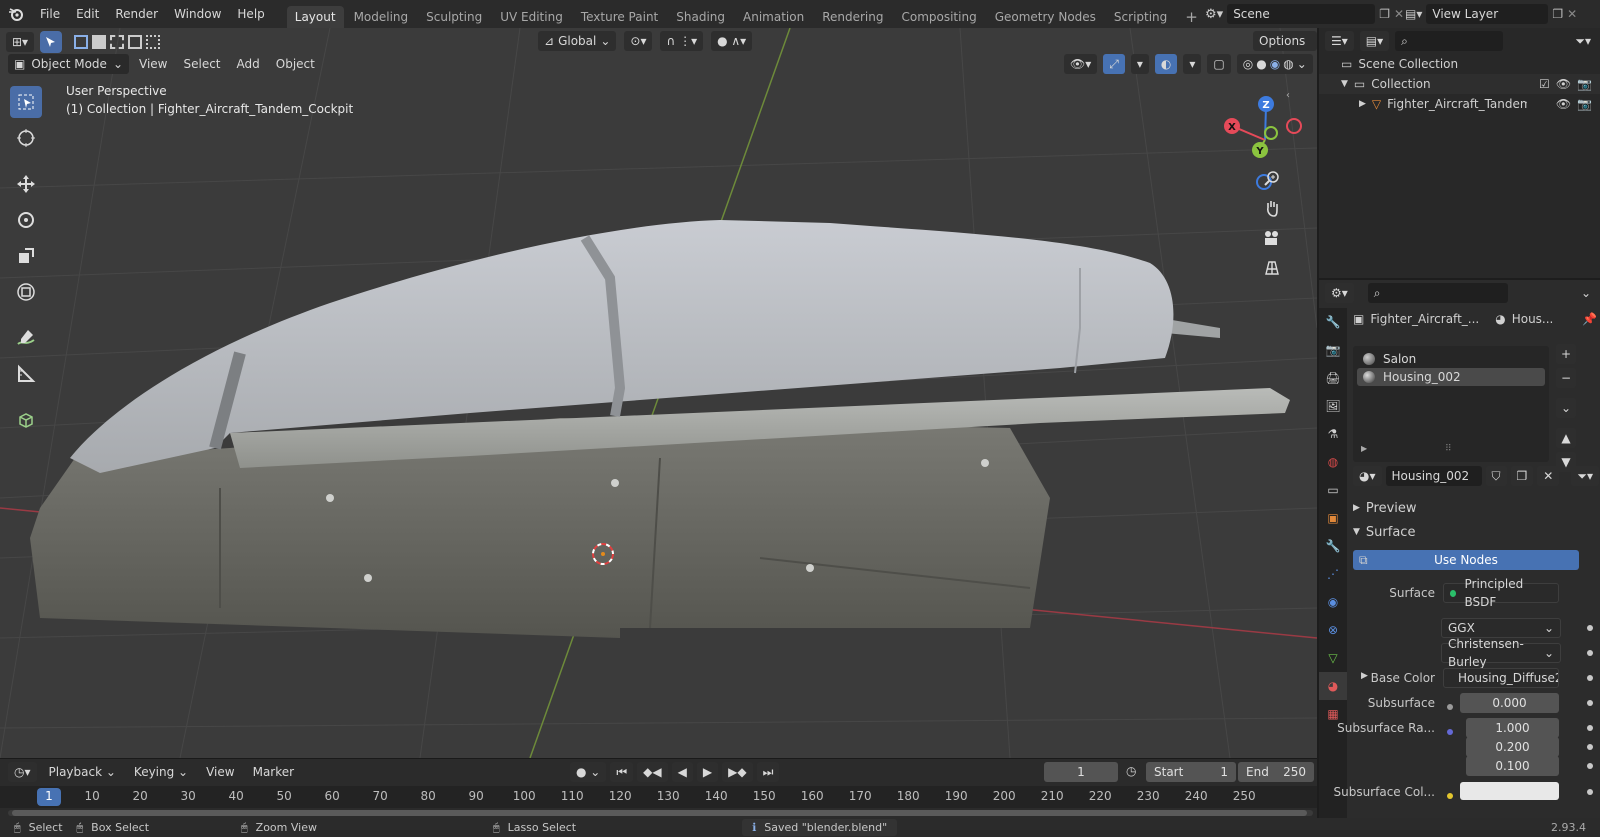 The height and width of the screenshot is (837, 1600). Describe the element at coordinates (732, 41) in the screenshot. I see `proportional-editing-icon: ● ∧▾` at that location.